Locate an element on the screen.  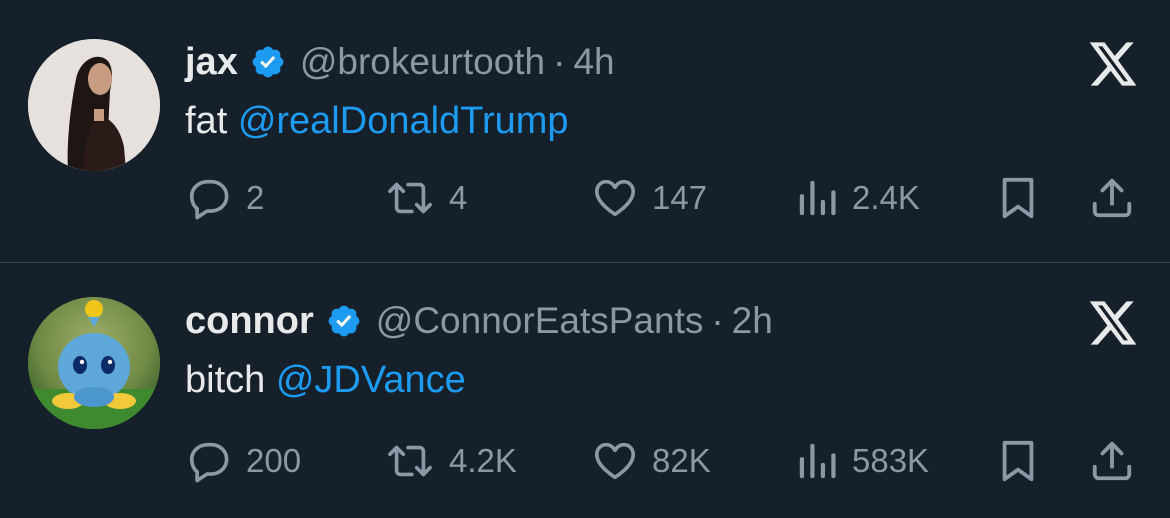
username-handle: @ConnorEatsPants is located at coordinates (540, 321).